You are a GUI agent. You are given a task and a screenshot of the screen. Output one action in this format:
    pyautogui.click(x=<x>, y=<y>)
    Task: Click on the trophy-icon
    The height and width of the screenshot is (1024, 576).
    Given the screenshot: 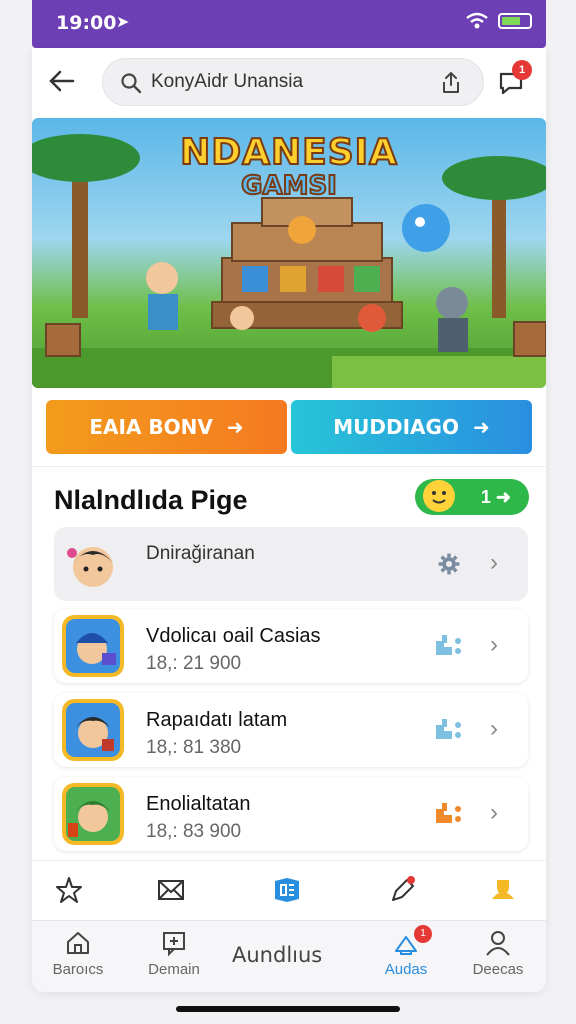 What is the action you would take?
    pyautogui.click(x=503, y=890)
    